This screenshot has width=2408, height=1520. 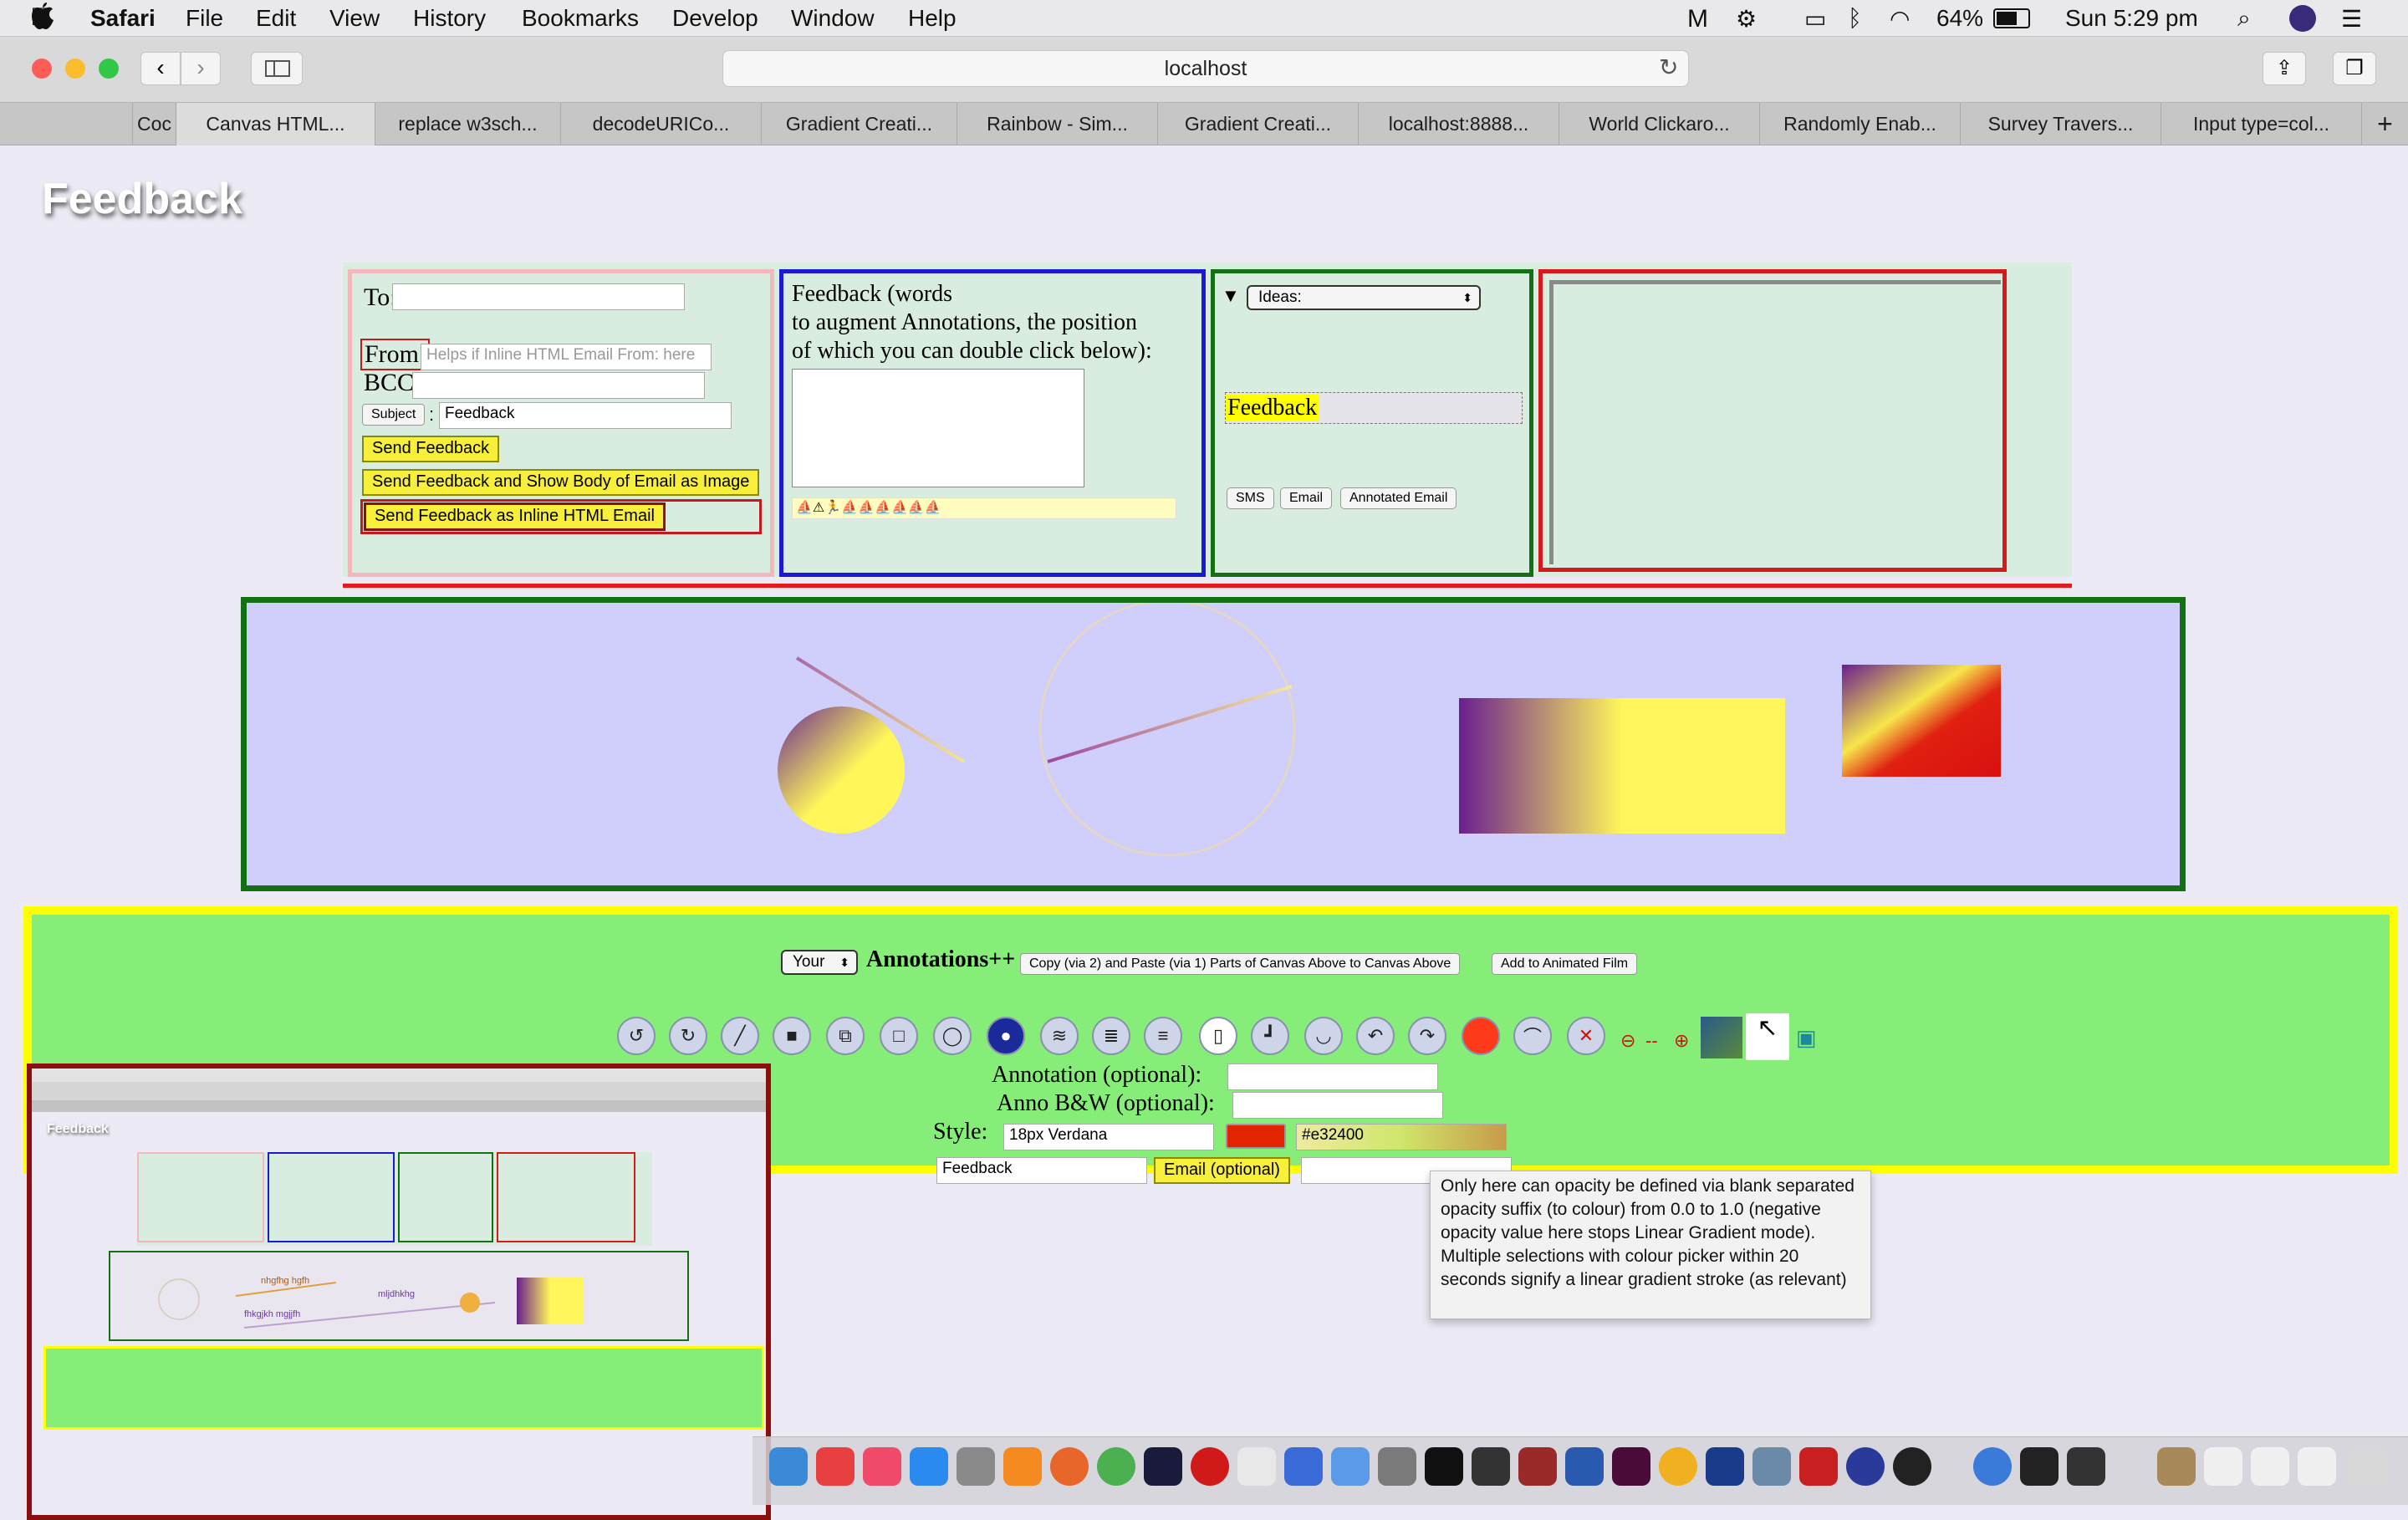 I want to click on filled-square-icon: ■, so click(x=792, y=1036).